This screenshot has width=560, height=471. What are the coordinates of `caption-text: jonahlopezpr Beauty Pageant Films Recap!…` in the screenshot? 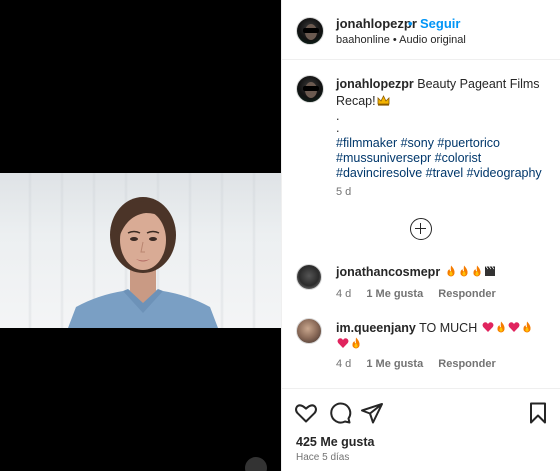 It's located at (443, 105).